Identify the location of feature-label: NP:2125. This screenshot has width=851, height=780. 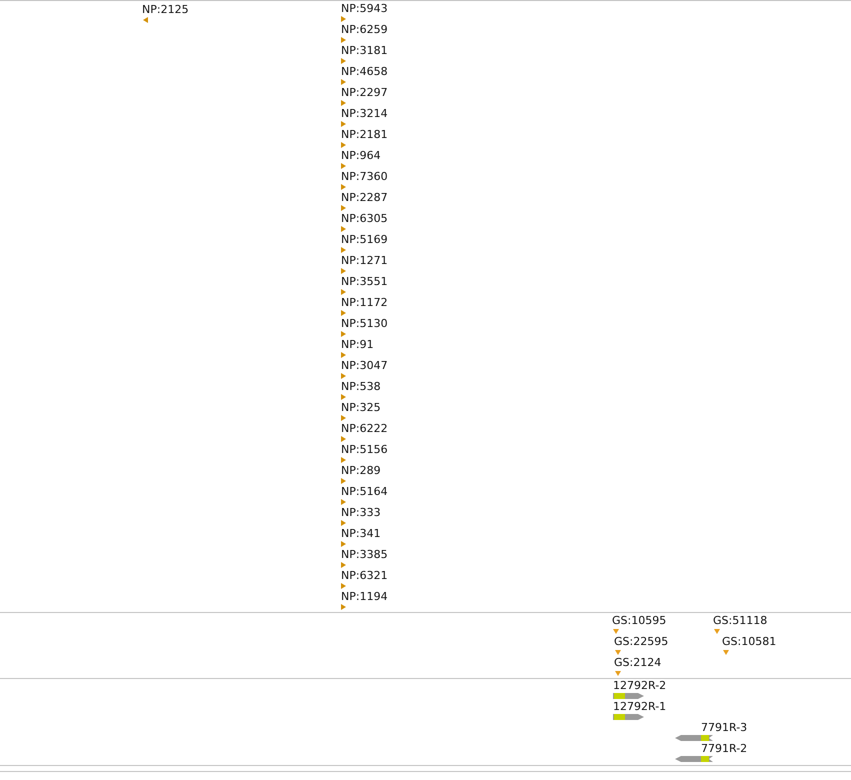
(165, 9).